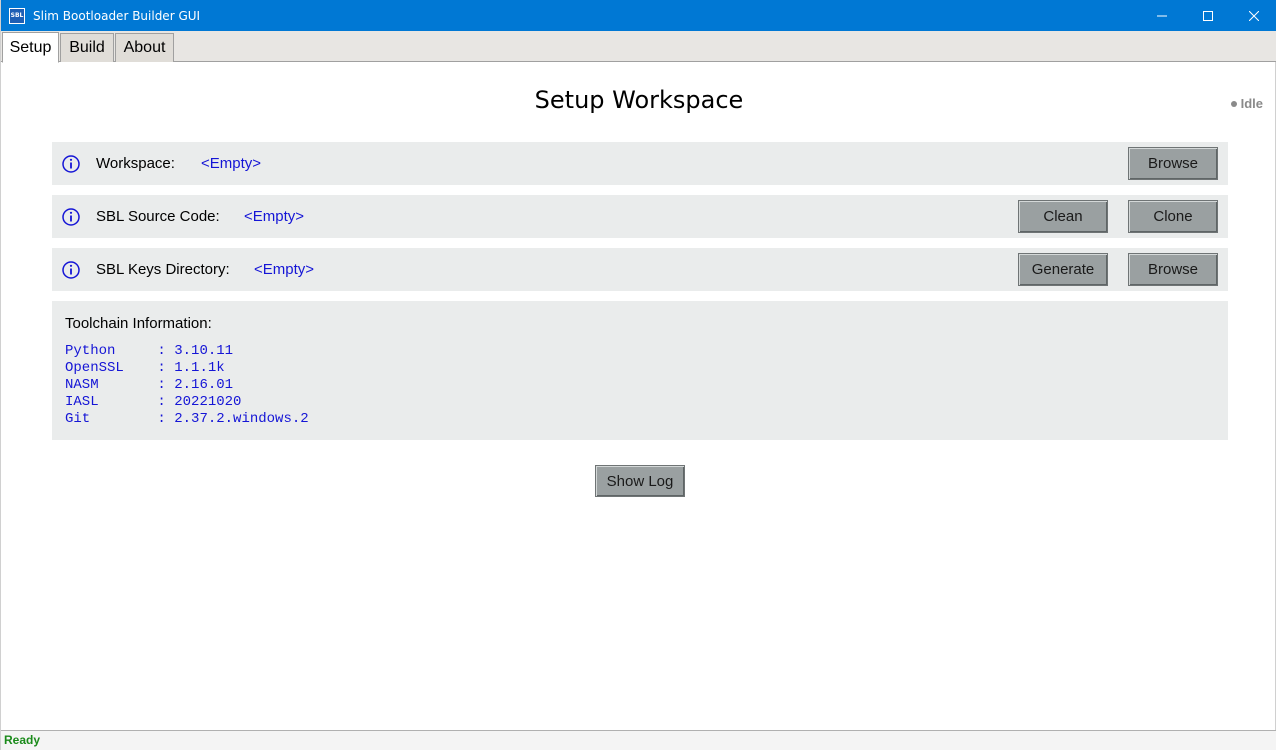  What do you see at coordinates (111, 351) in the screenshot?
I see `toolchain-item-name: Python` at bounding box center [111, 351].